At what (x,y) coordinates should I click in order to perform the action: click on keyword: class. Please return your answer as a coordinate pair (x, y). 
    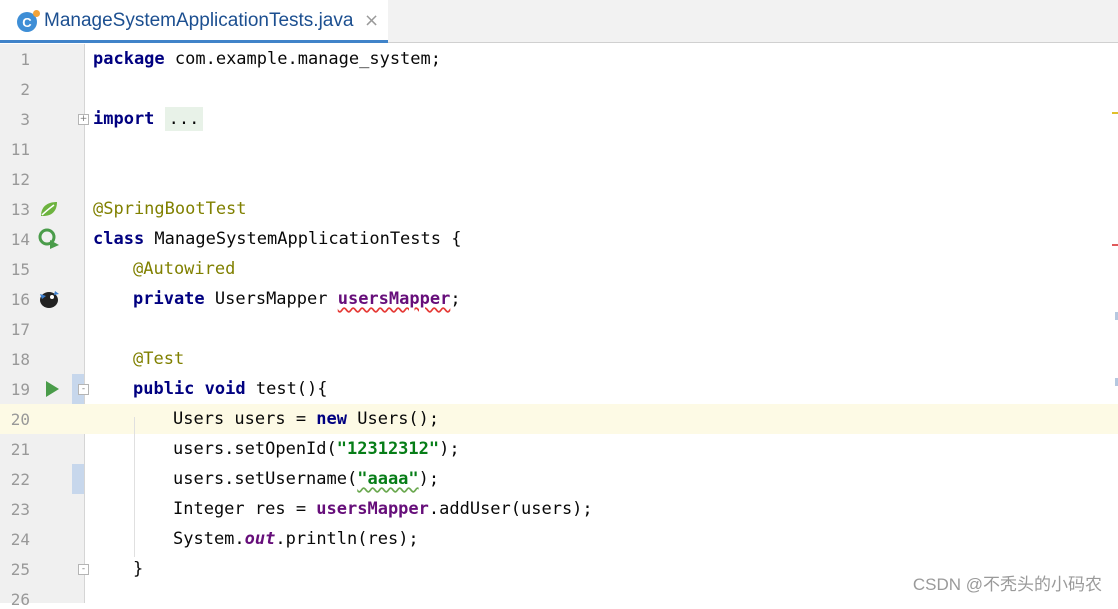
    Looking at the image, I should click on (119, 239).